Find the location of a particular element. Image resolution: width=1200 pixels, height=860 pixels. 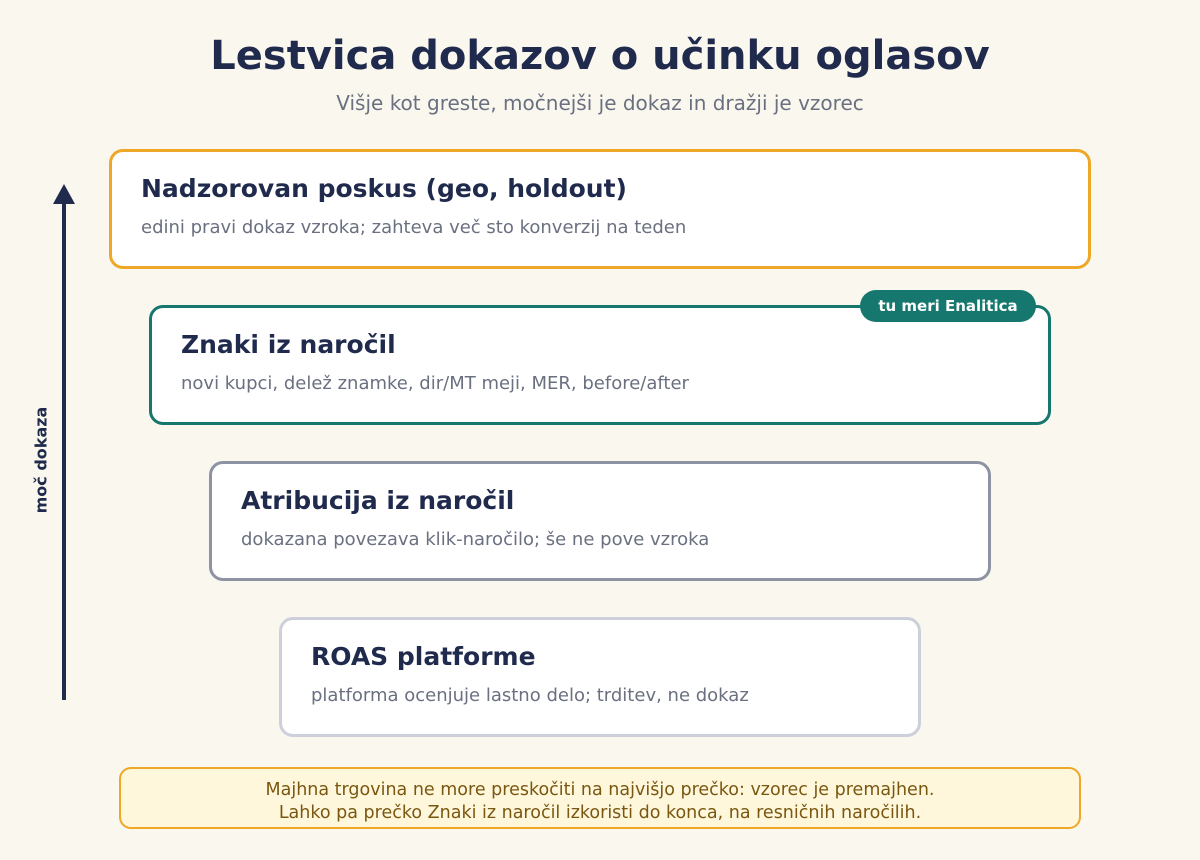

rung-title: ROAS platforme is located at coordinates (423, 656).